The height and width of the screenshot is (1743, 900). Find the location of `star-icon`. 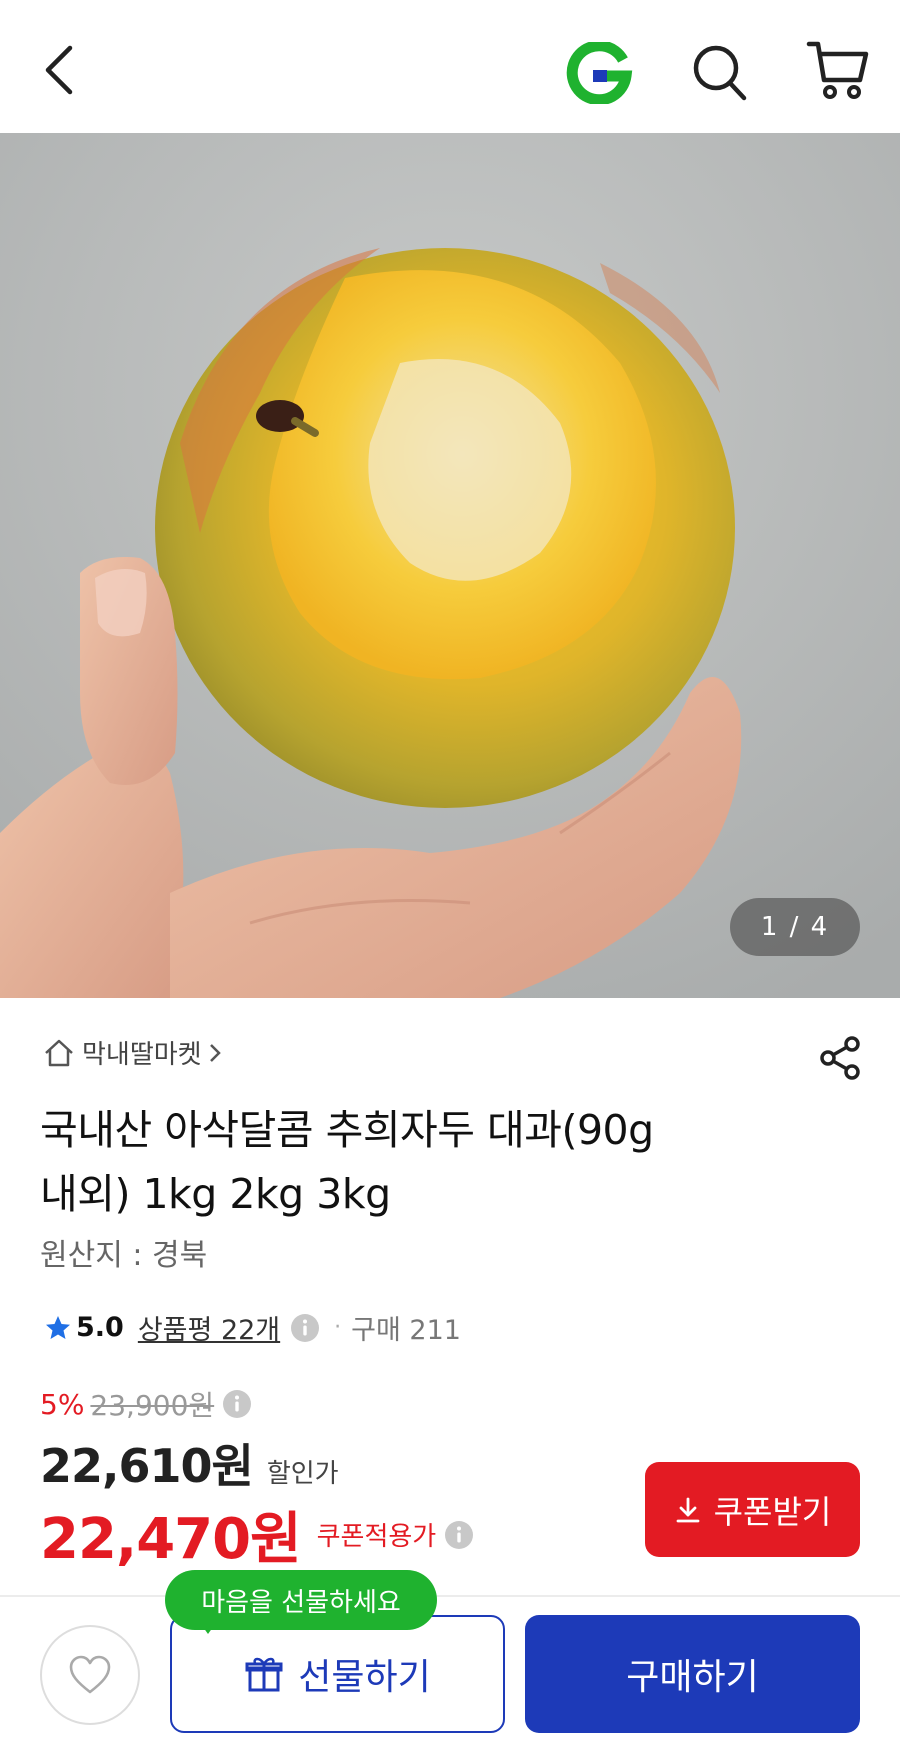

star-icon is located at coordinates (58, 1327).